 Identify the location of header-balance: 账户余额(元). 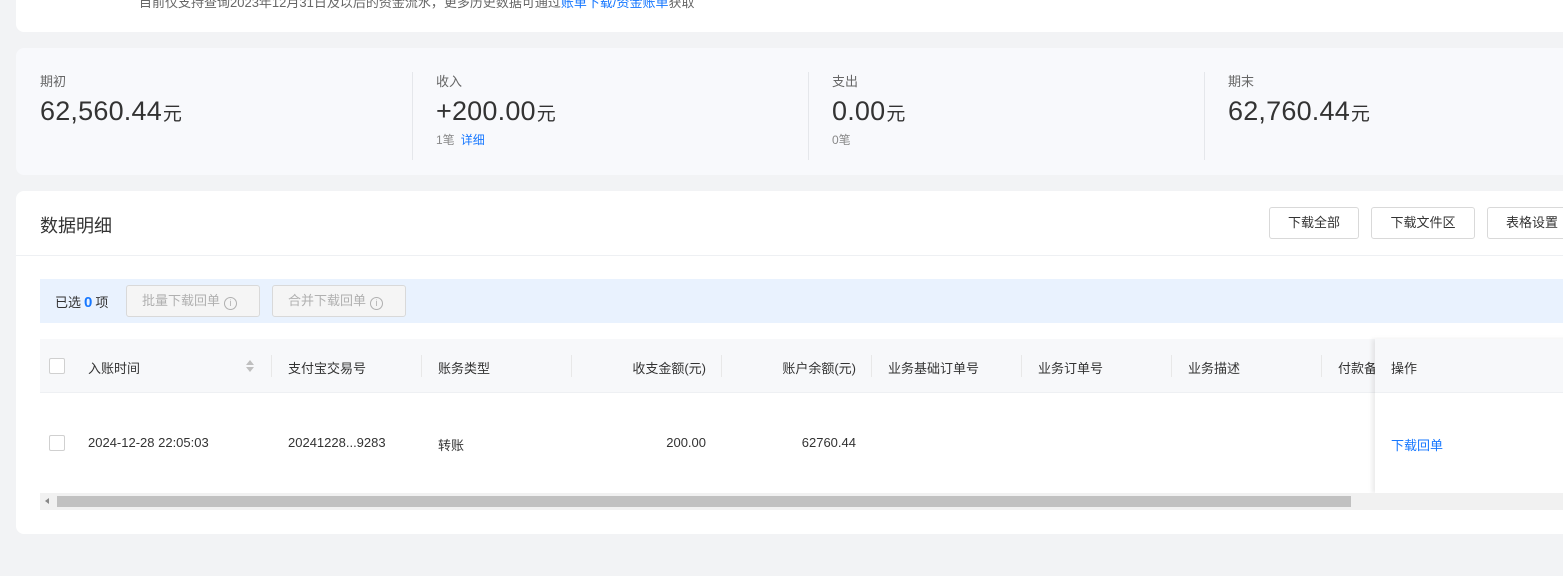
(819, 368).